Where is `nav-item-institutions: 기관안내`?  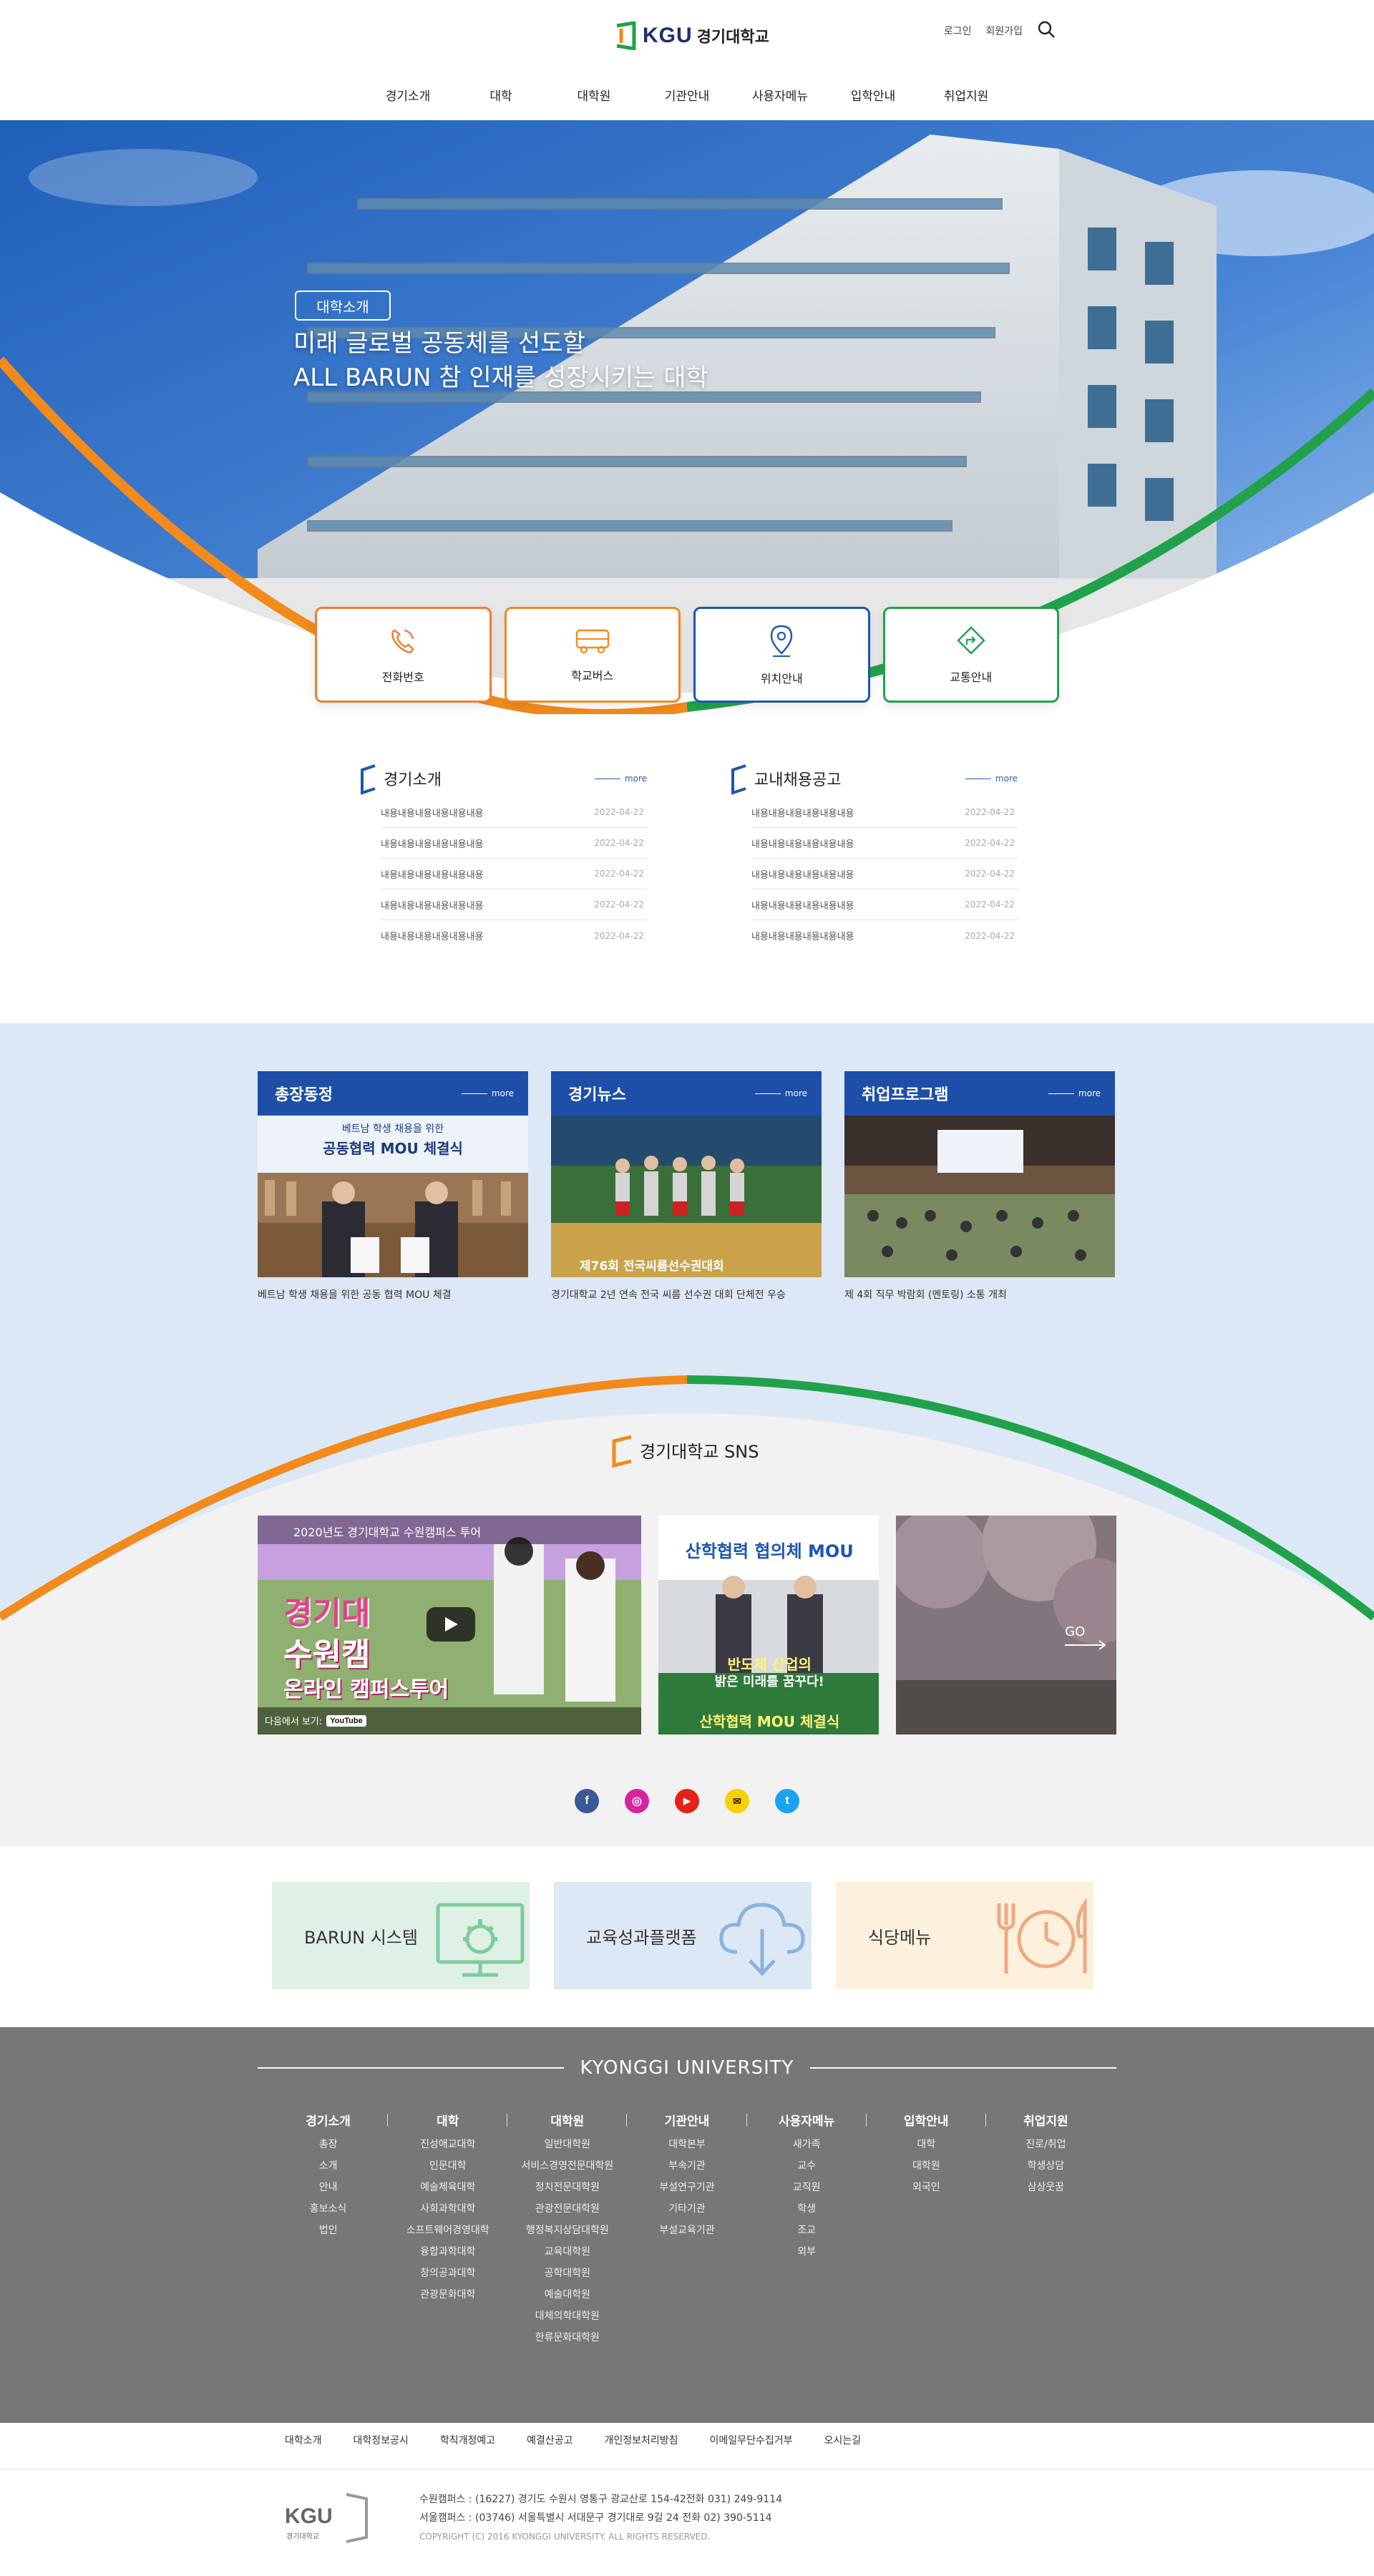
nav-item-institutions: 기관안내 is located at coordinates (687, 95).